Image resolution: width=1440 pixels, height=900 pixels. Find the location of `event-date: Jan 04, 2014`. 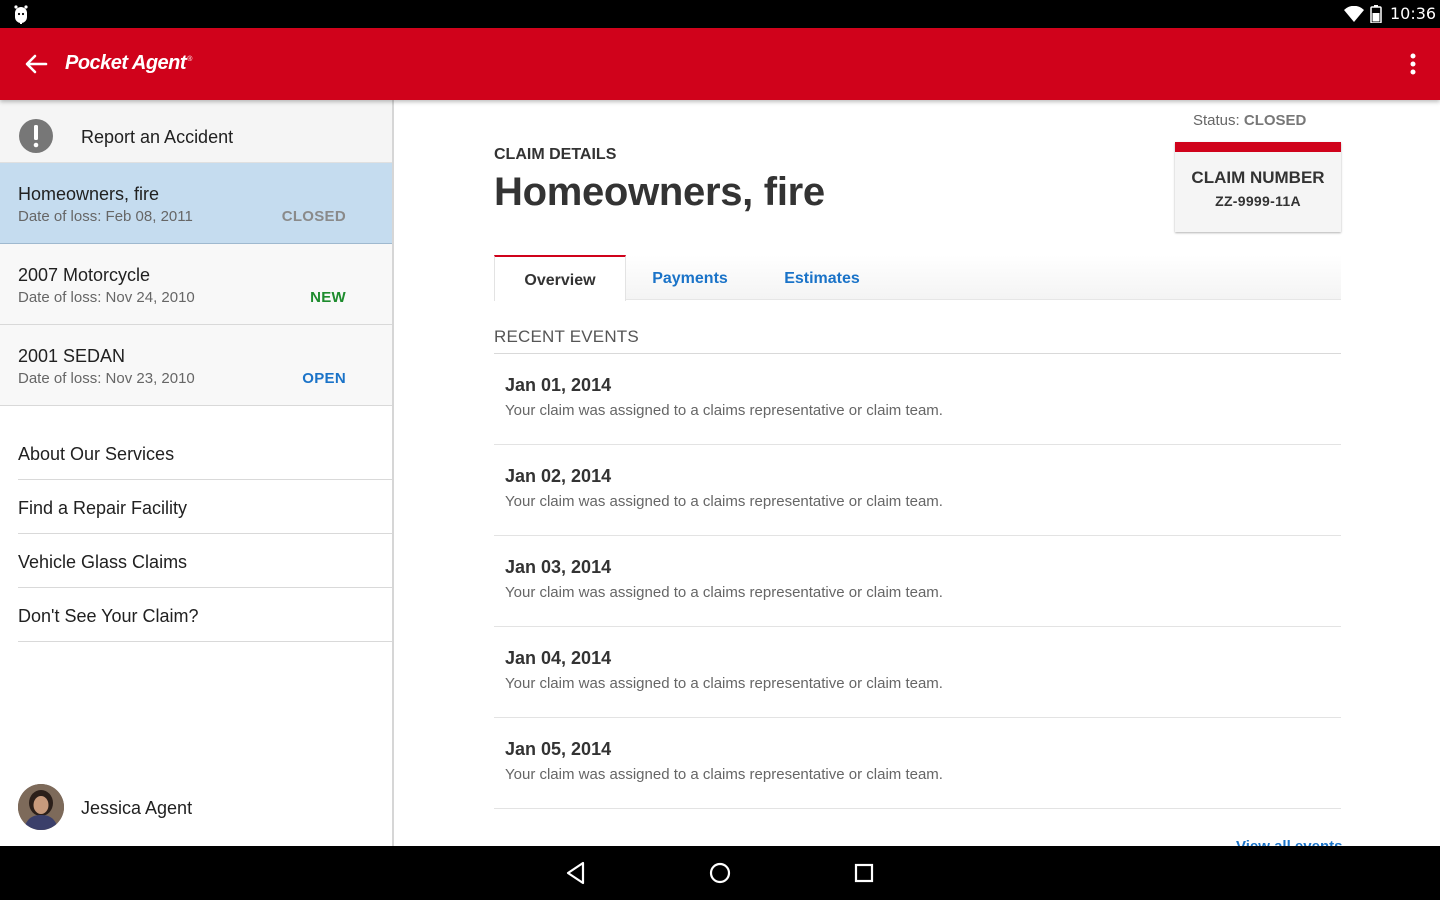

event-date: Jan 04, 2014 is located at coordinates (558, 658).